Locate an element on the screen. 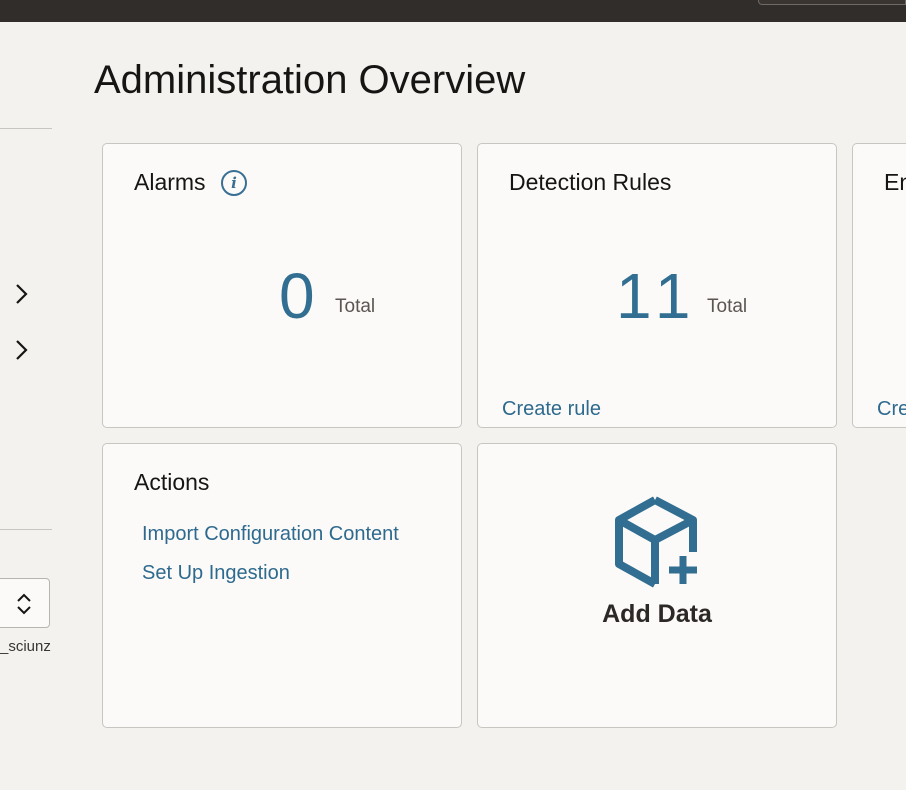 The image size is (906, 790). detection-rules-total-unit: Total is located at coordinates (727, 306).